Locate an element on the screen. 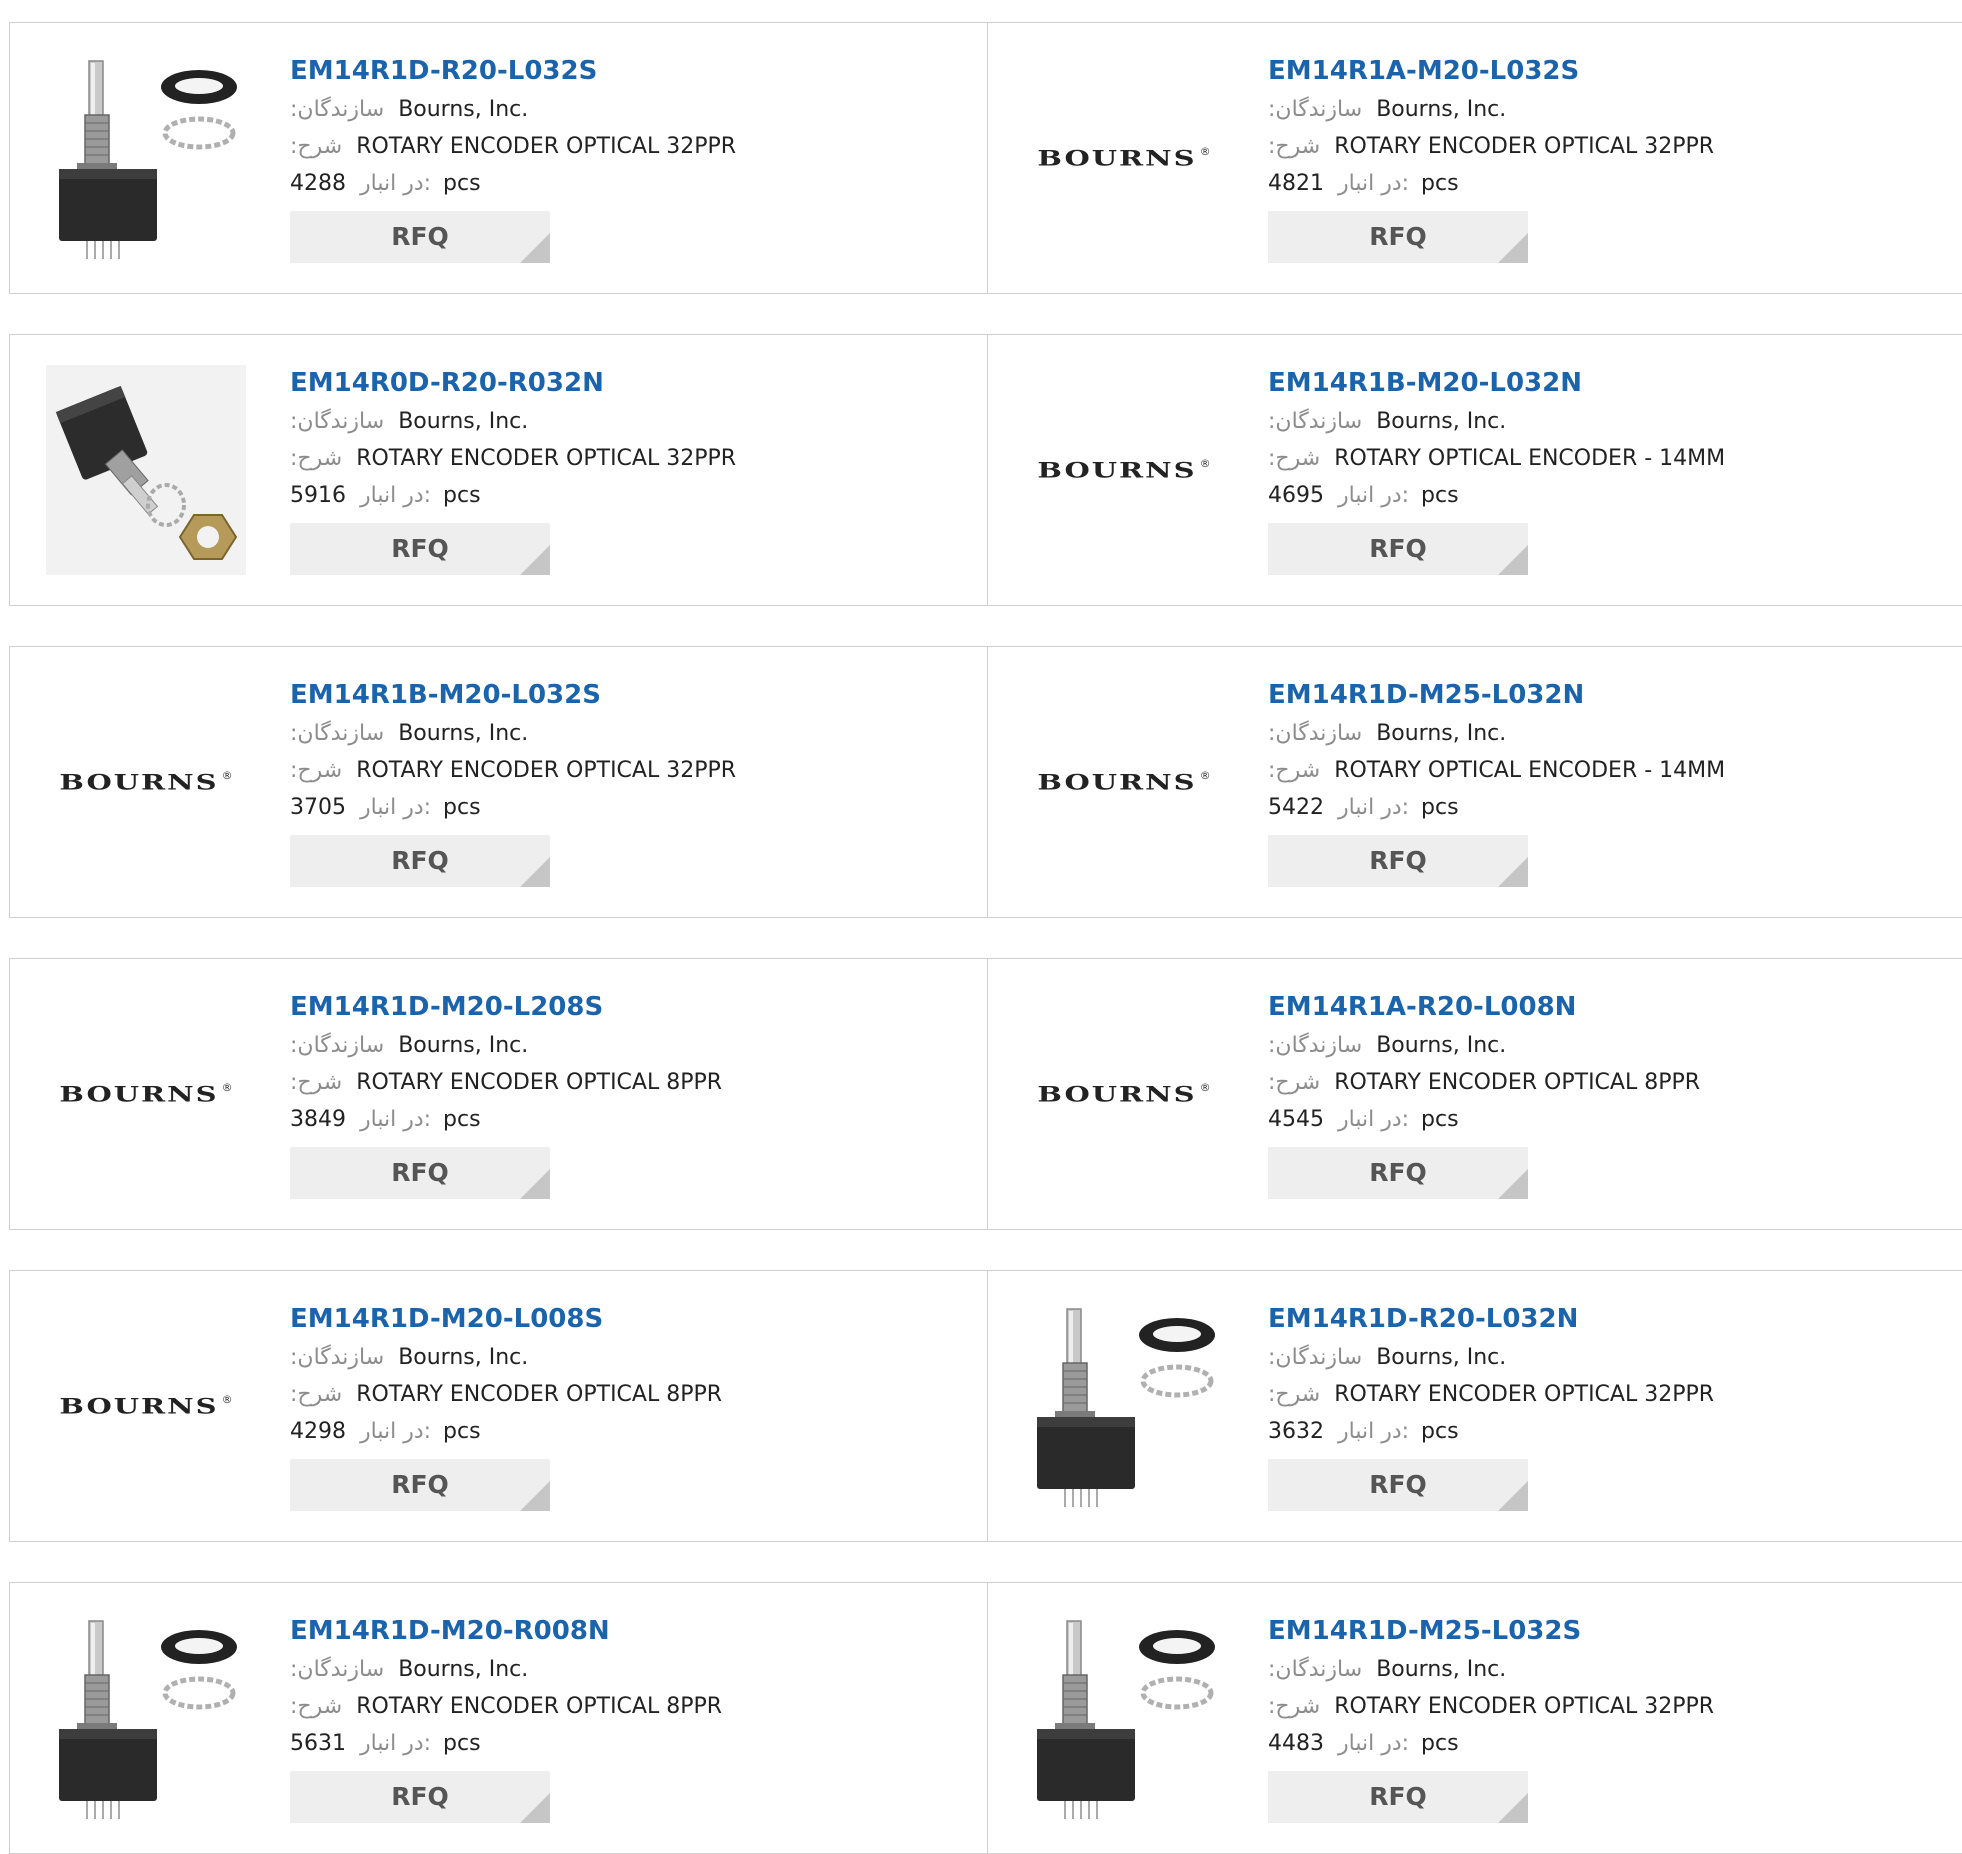 The image size is (1962, 1854). part-number-link: EM14R1D-R20-L032S is located at coordinates (513, 71).